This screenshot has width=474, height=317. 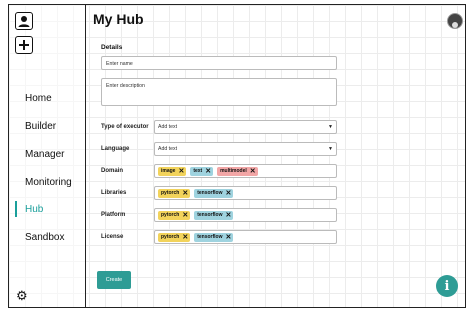 I want to click on create-button: Create, so click(x=114, y=280).